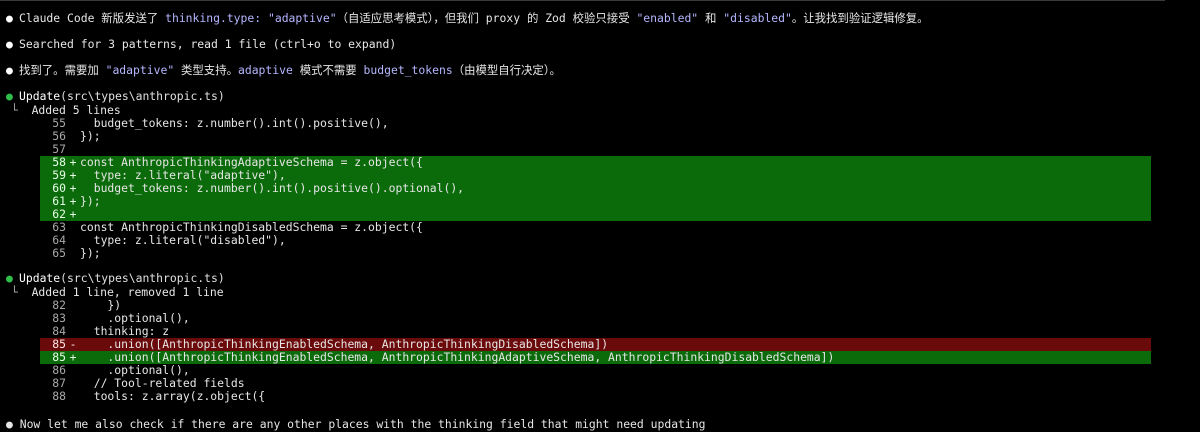 The height and width of the screenshot is (432, 1200). What do you see at coordinates (595, 253) in the screenshot?
I see `diff-line-context: 65});` at bounding box center [595, 253].